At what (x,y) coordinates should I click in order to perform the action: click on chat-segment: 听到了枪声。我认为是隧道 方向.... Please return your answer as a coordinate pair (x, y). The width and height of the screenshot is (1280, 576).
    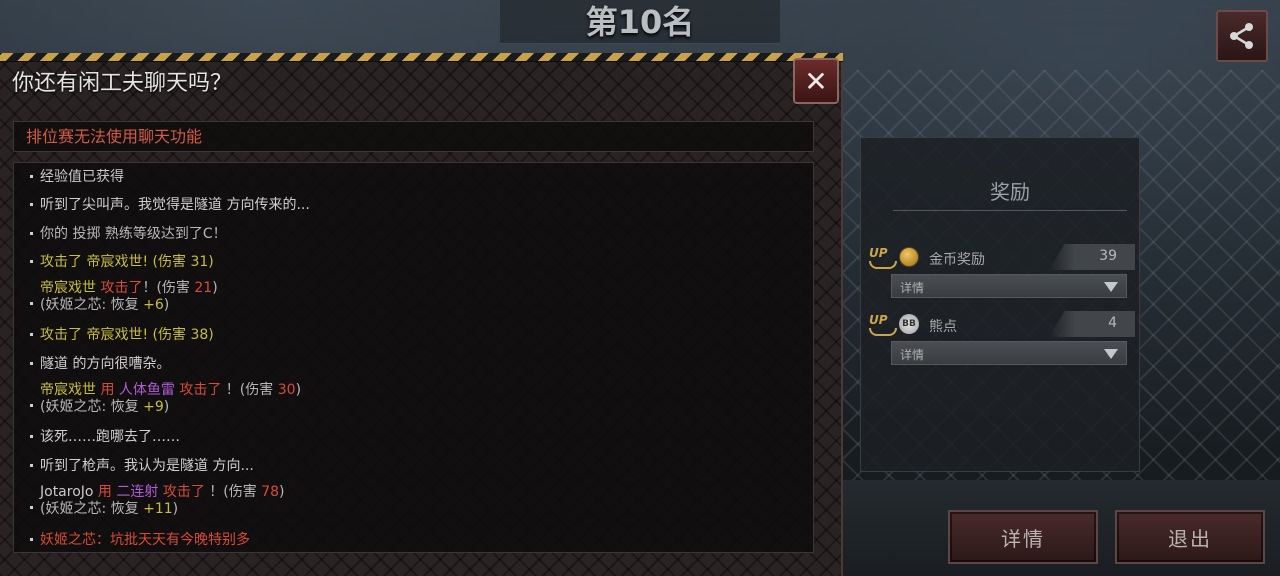
    Looking at the image, I should click on (147, 466).